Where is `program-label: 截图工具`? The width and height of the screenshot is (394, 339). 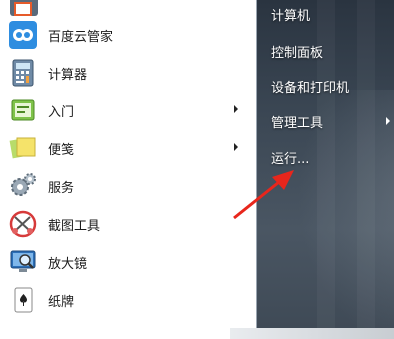 program-label: 截图工具 is located at coordinates (74, 226).